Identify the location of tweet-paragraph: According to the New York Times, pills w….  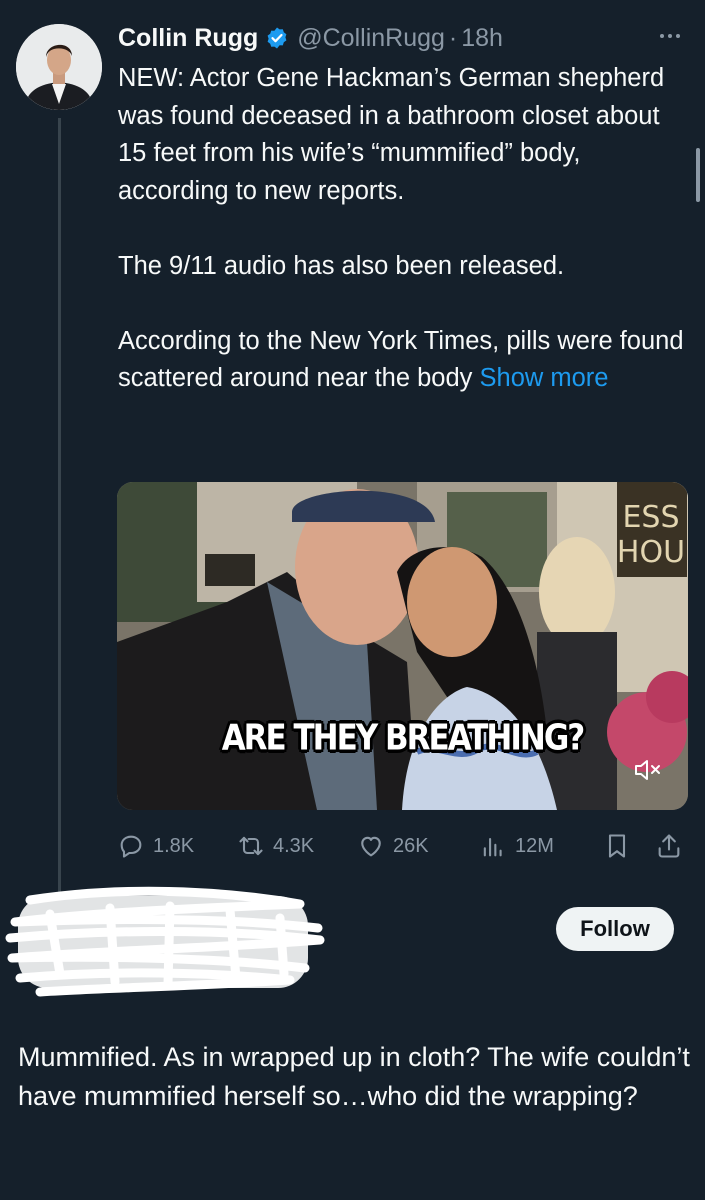
(405, 360).